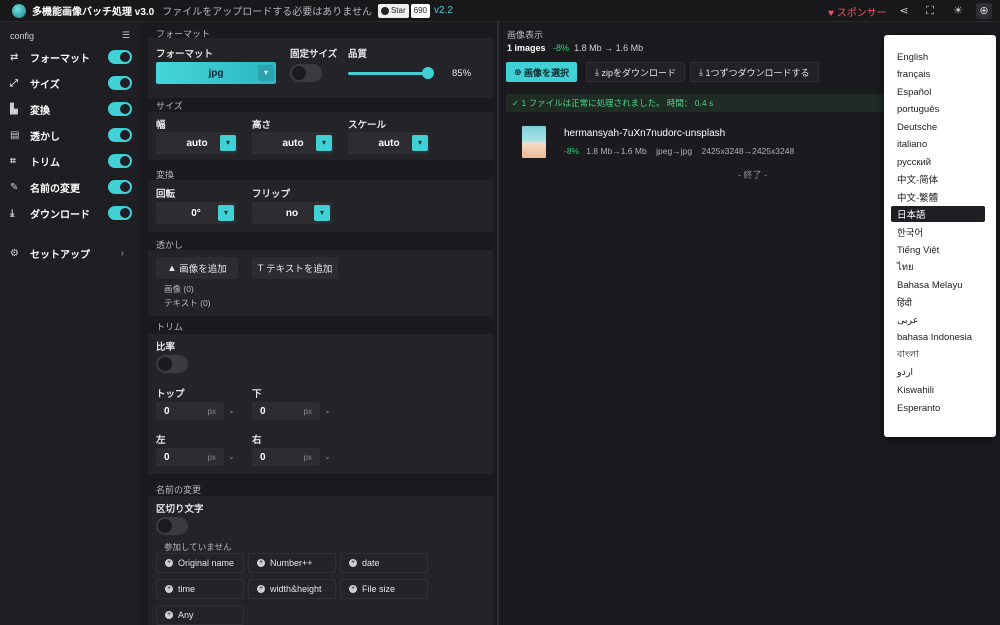 The width and height of the screenshot is (1000, 625). What do you see at coordinates (307, 457) in the screenshot?
I see `unit-label: px` at bounding box center [307, 457].